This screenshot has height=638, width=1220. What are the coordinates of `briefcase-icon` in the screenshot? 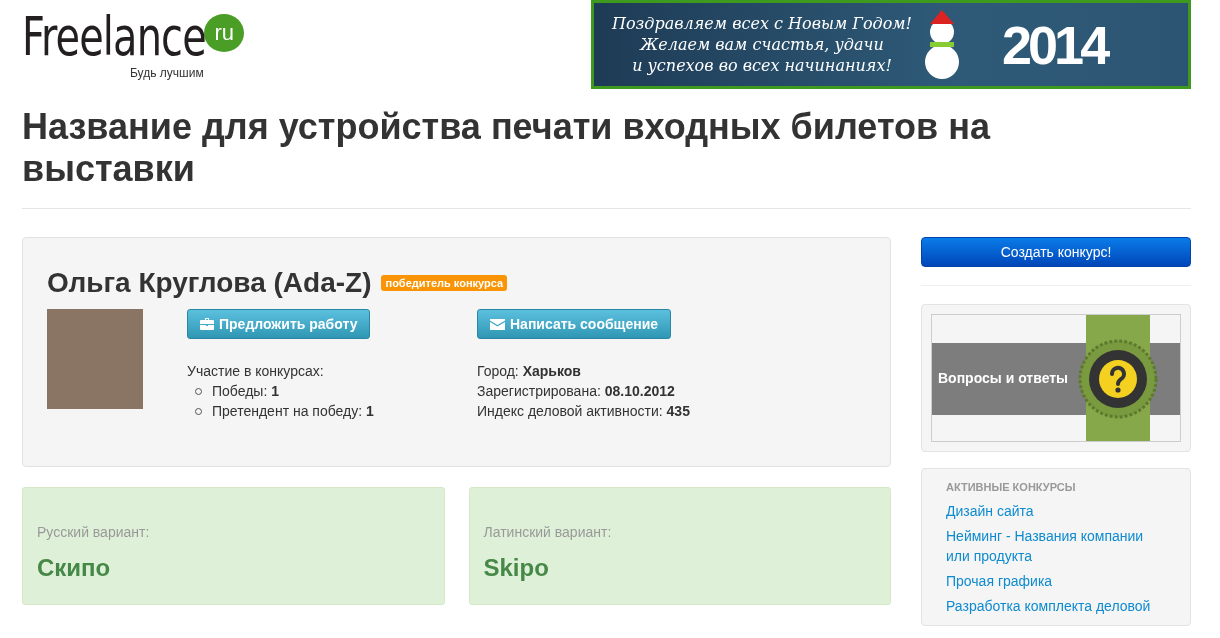 It's located at (207, 324).